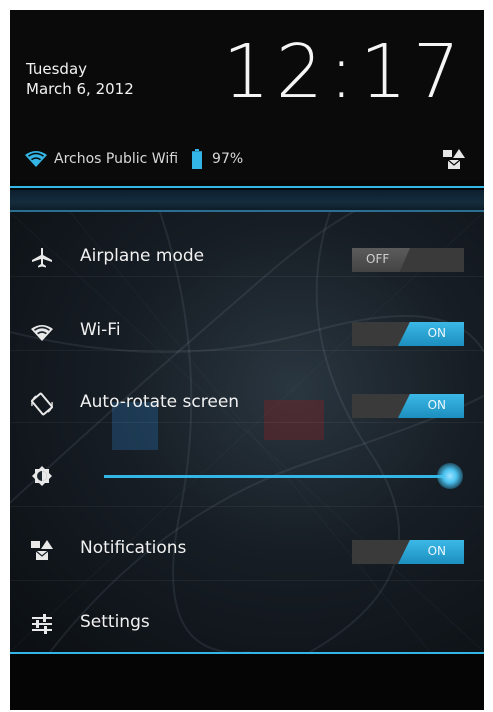  I want to click on wifi-row: Wi-Fi ON, so click(247, 332).